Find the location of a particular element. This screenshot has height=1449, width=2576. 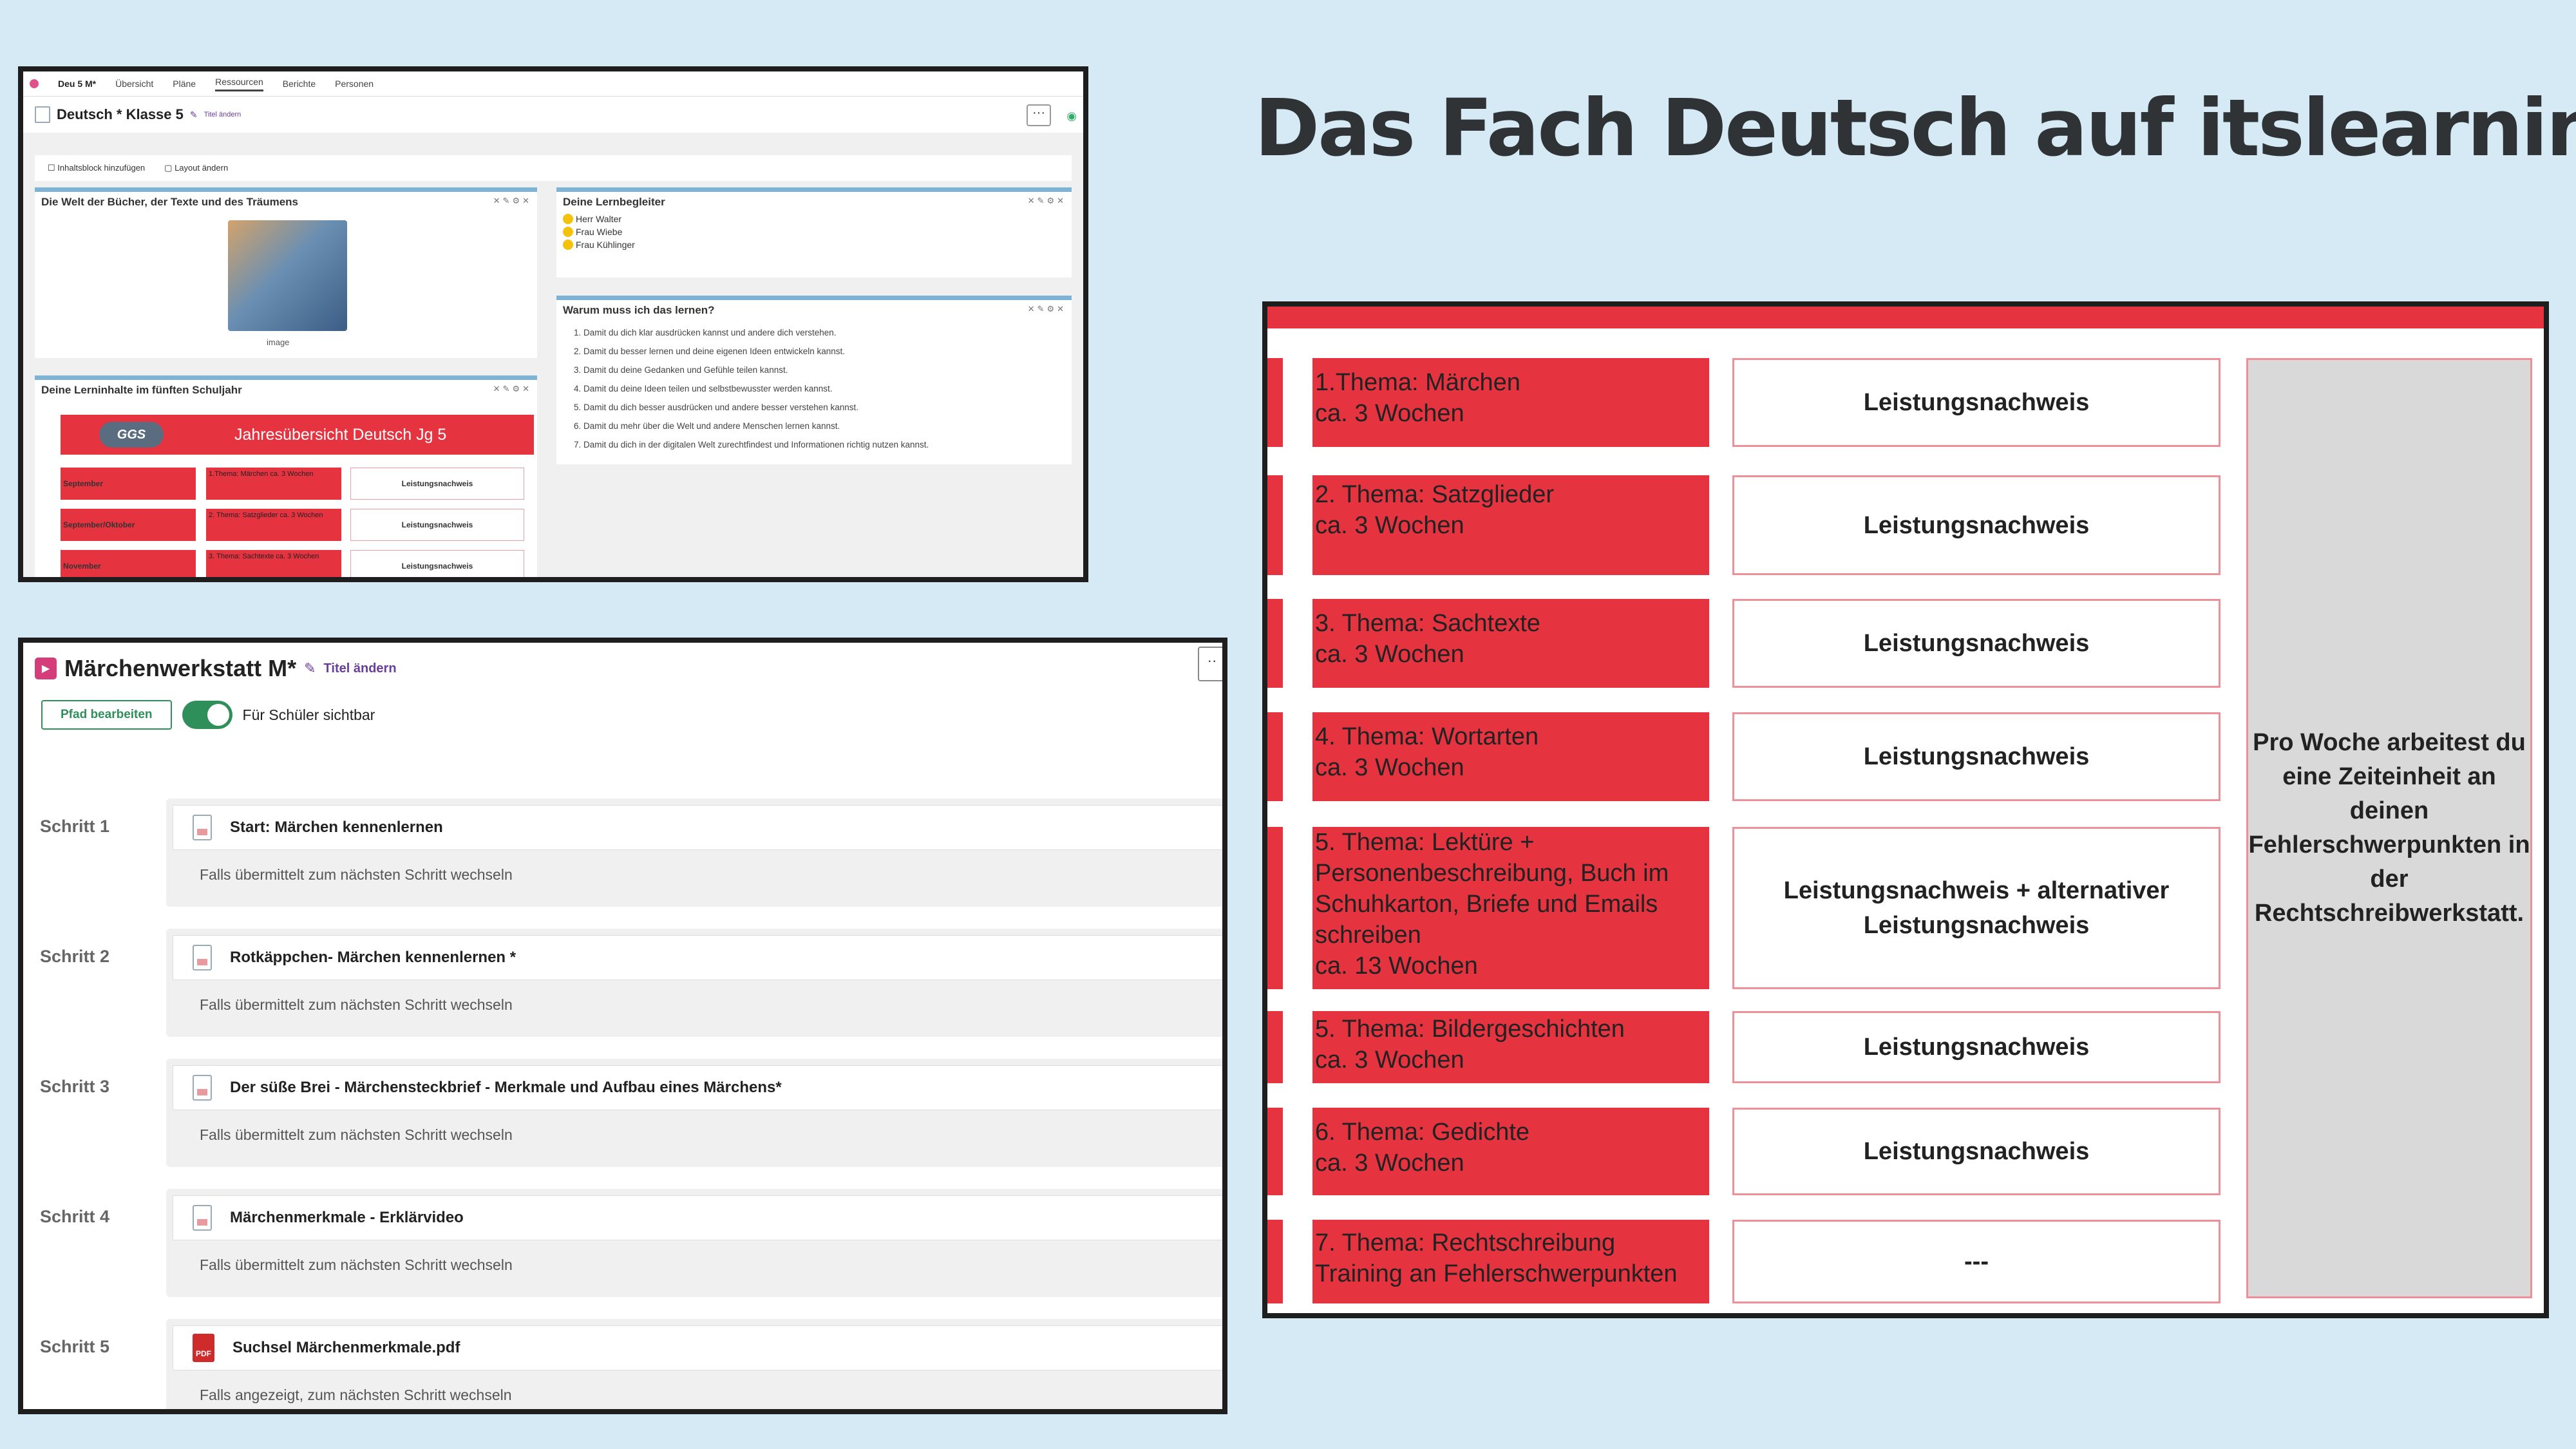

topic-cell: 1.Thema: Märchen ca. 3 Wochen is located at coordinates (1510, 402).